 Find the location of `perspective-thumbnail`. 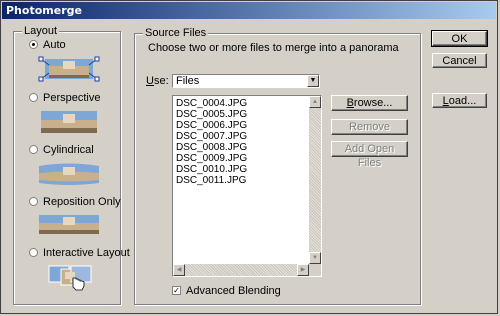

perspective-thumbnail is located at coordinates (69, 122).